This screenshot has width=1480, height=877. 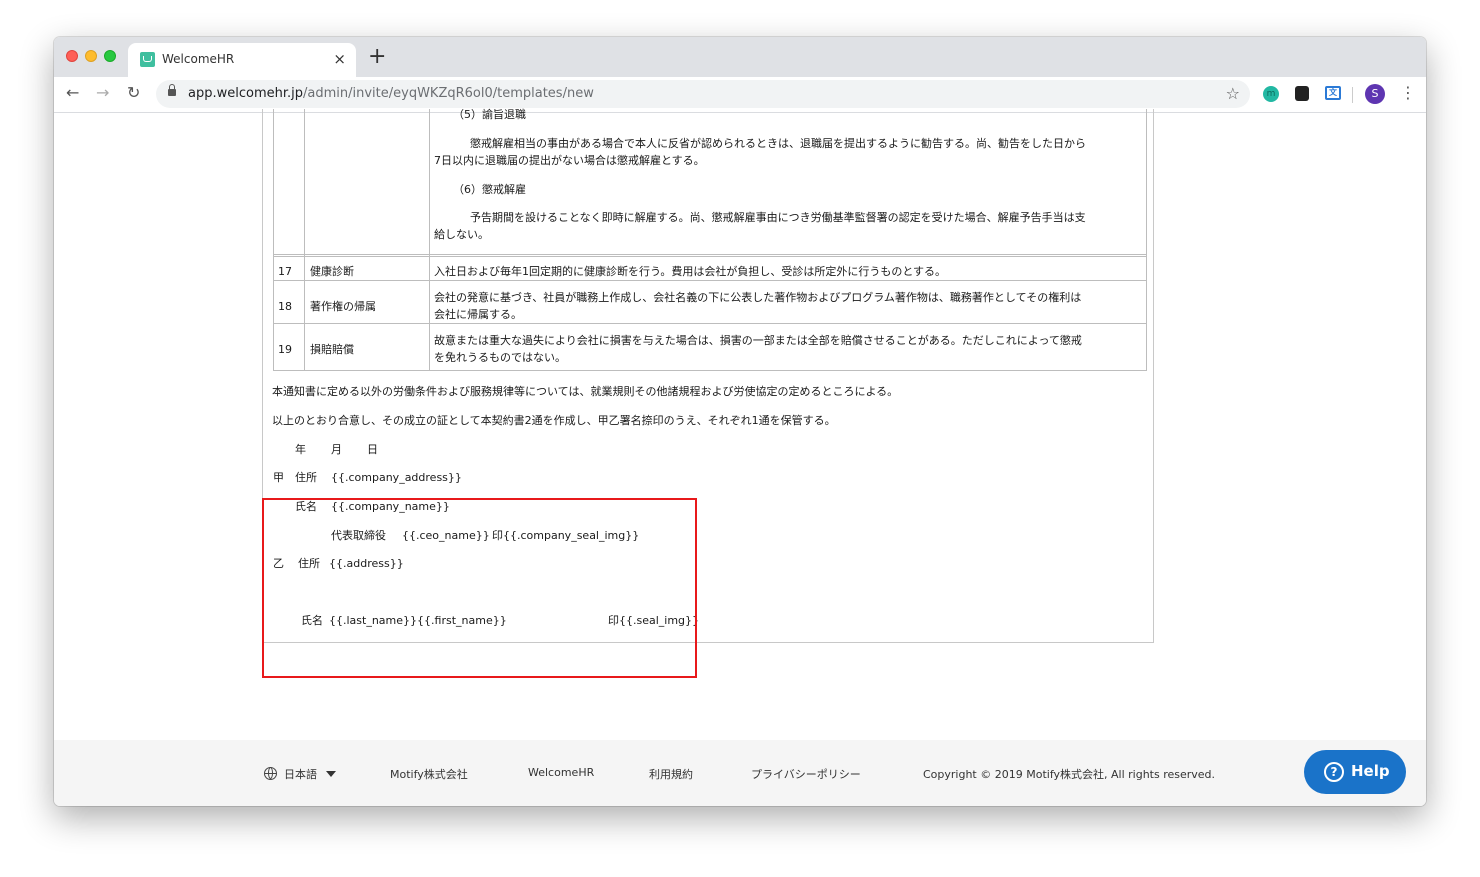 I want to click on company-address-placeholder: {{.company_address}}, so click(x=396, y=477).